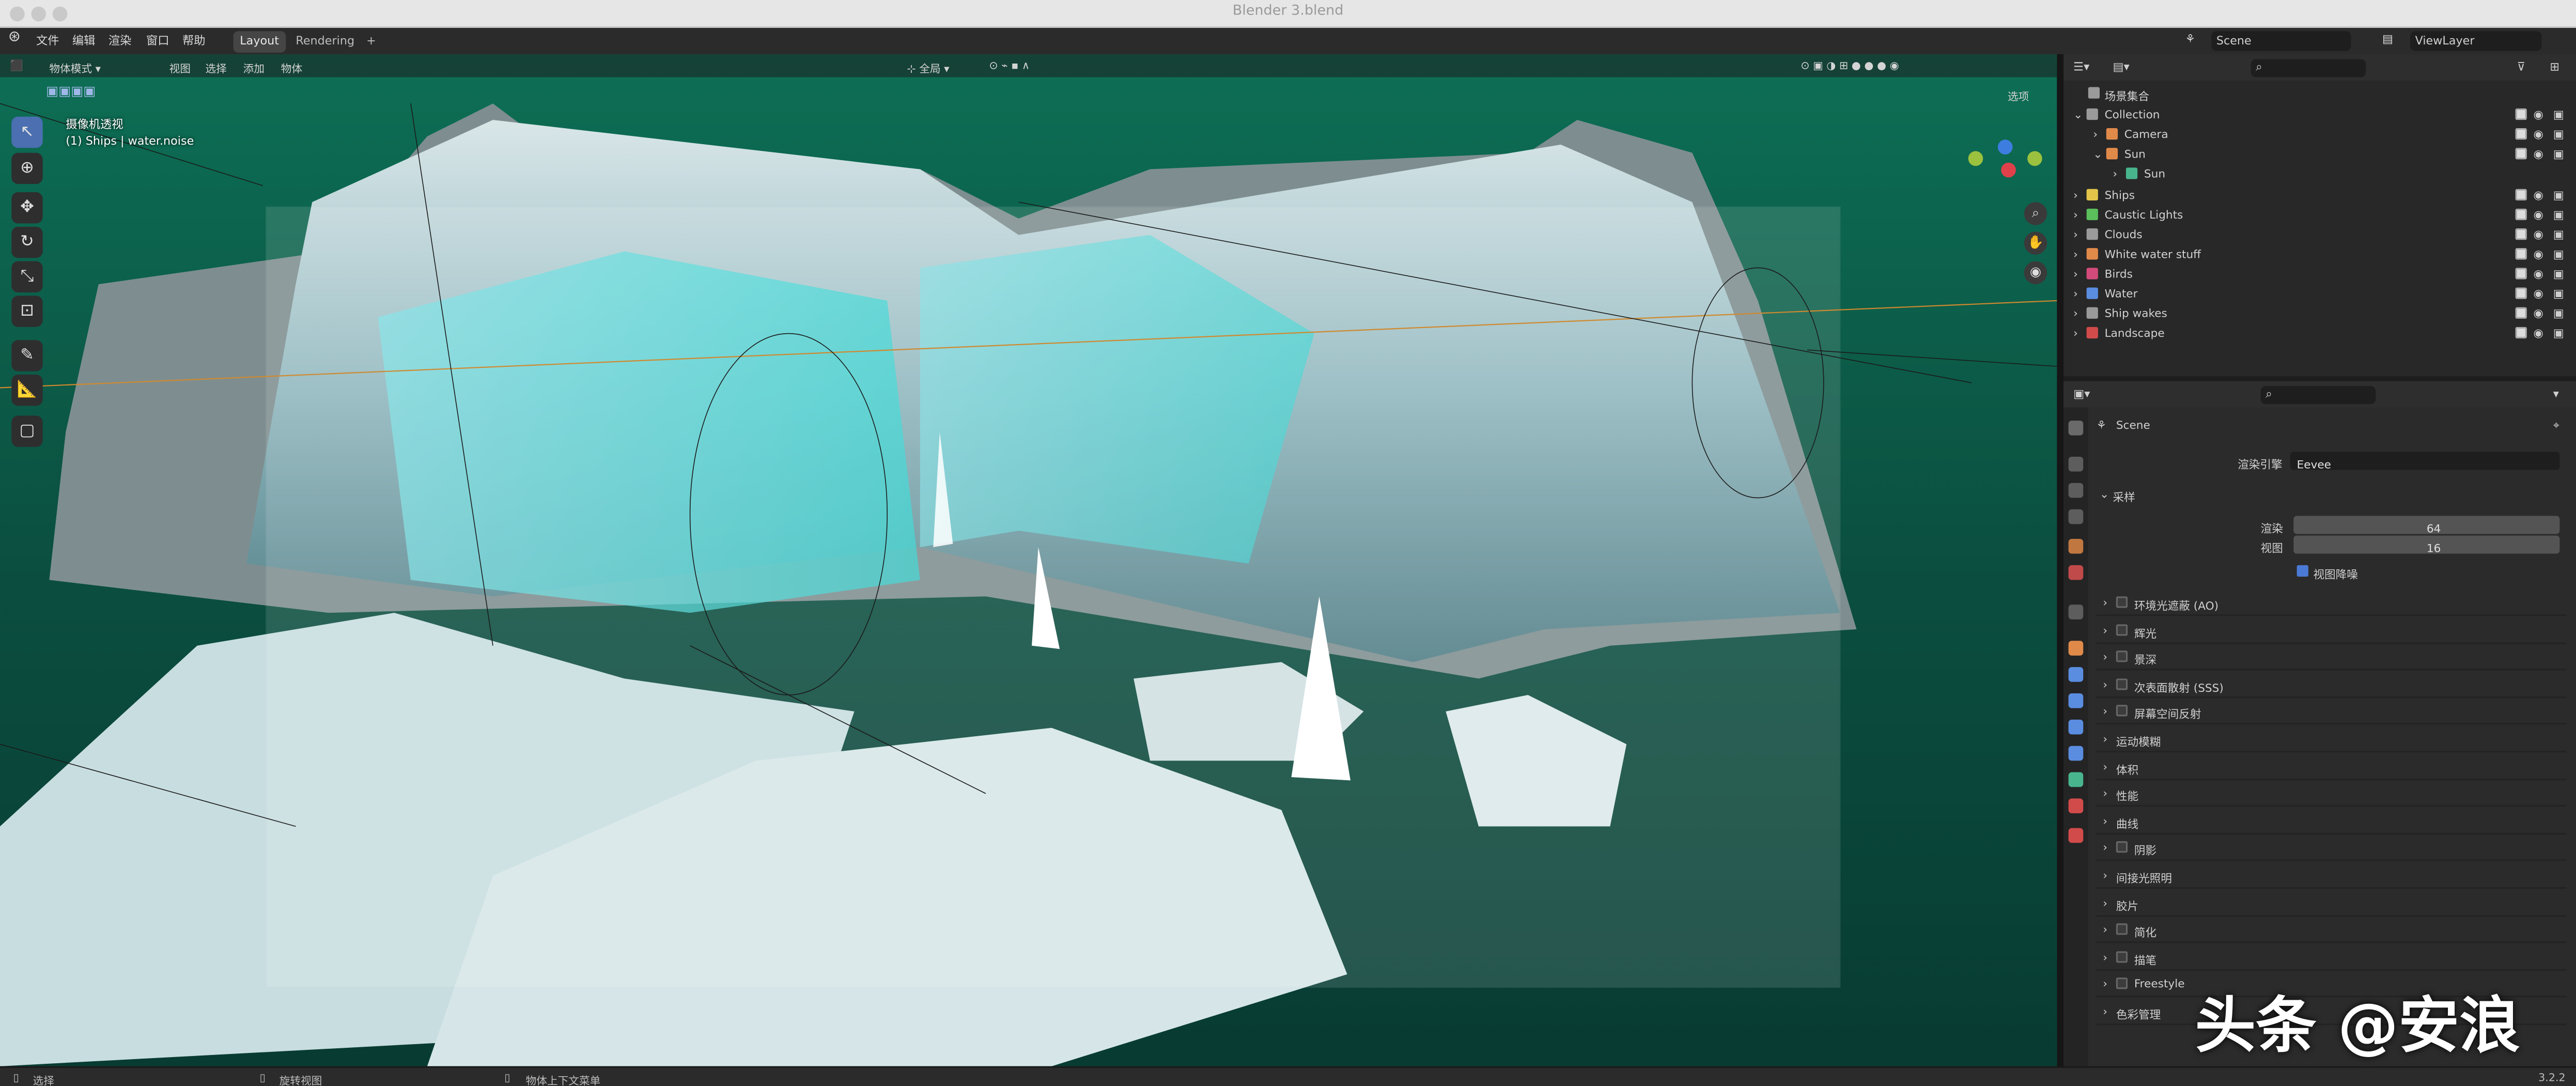  What do you see at coordinates (2006, 167) in the screenshot?
I see `navigation-gizmo` at bounding box center [2006, 167].